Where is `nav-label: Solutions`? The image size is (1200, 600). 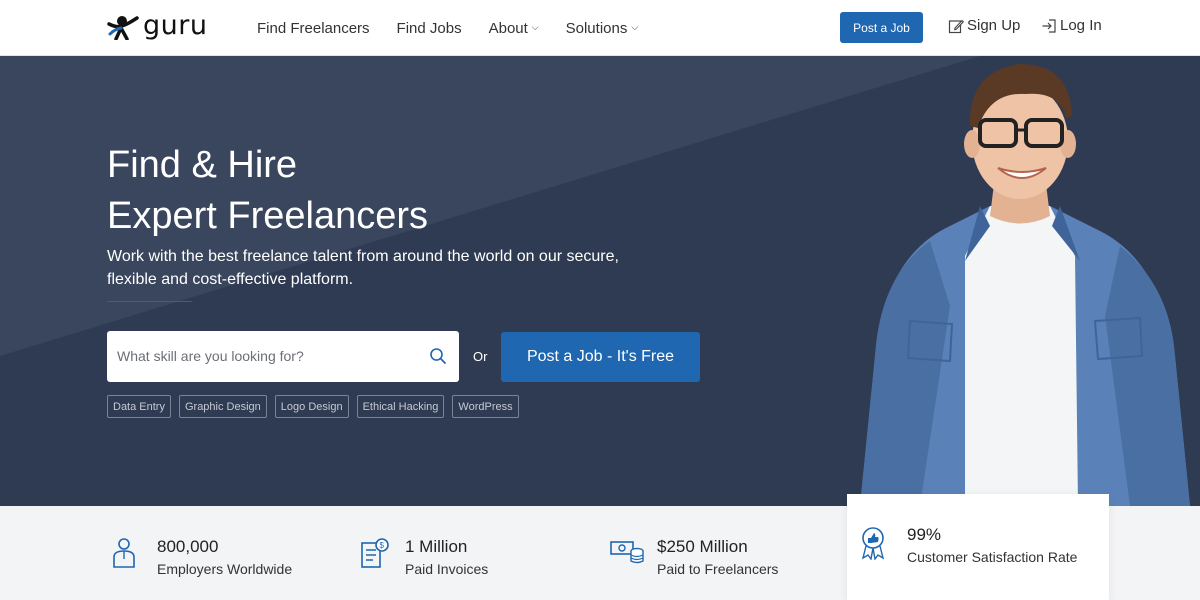 nav-label: Solutions is located at coordinates (596, 28).